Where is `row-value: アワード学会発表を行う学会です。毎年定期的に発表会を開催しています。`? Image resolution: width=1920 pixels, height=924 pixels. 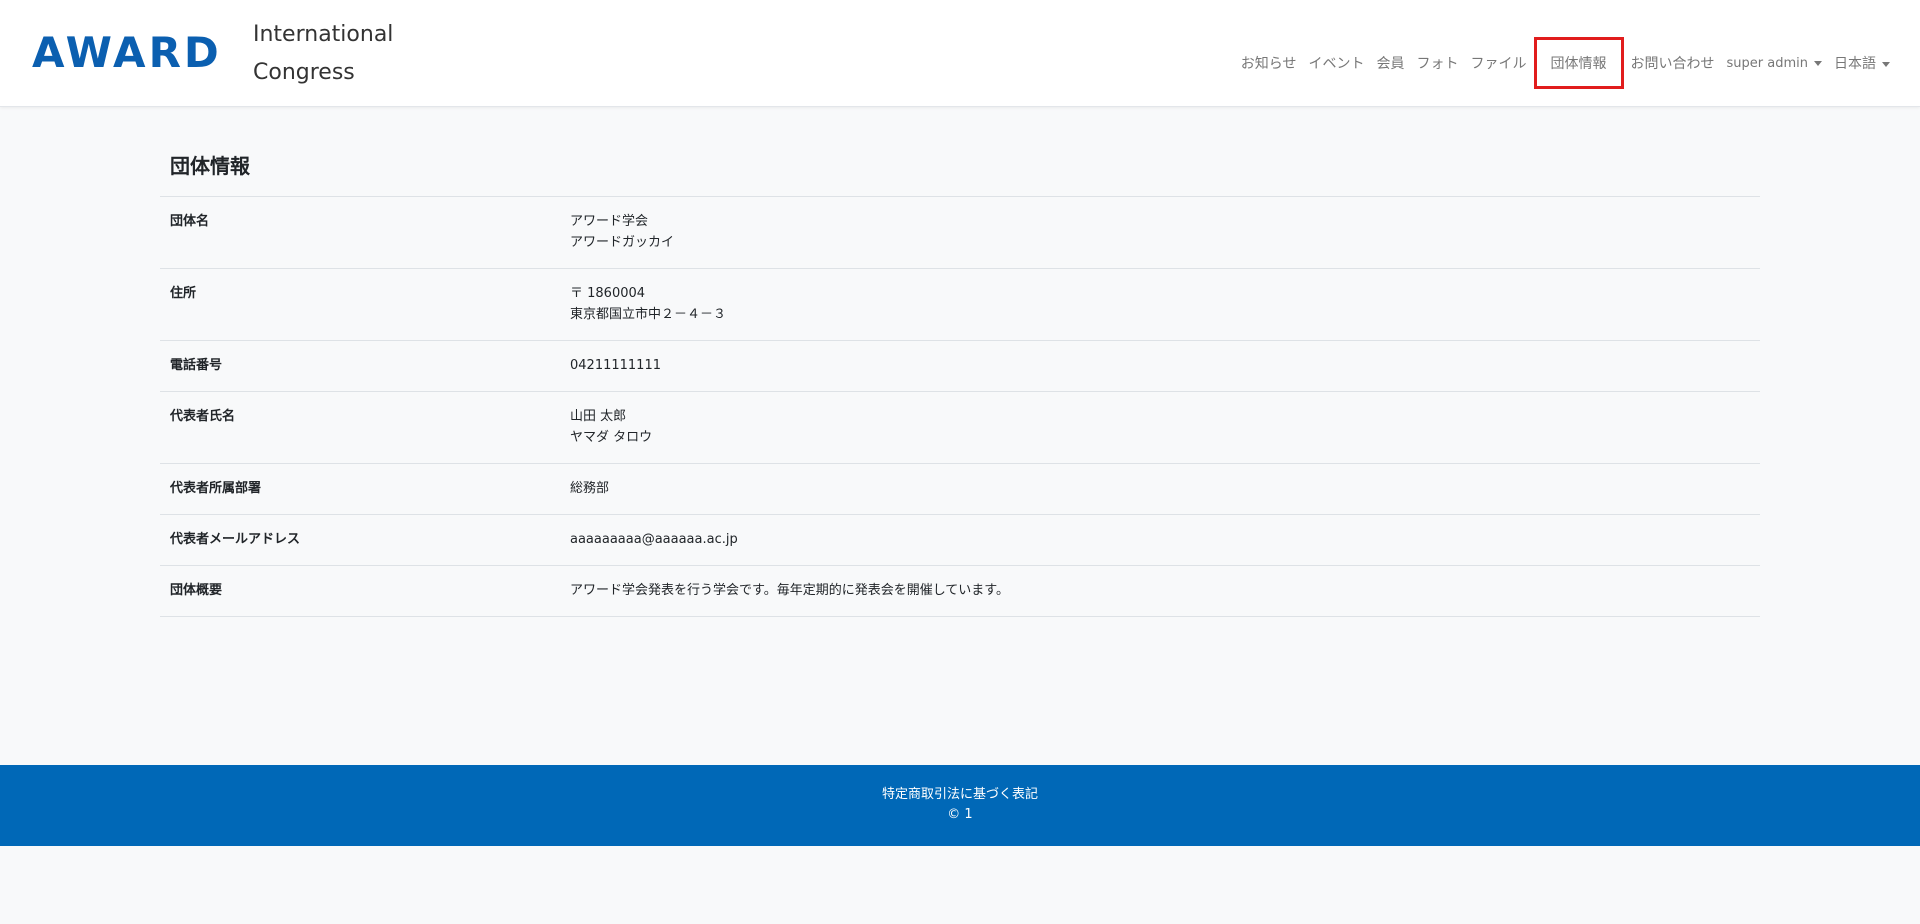 row-value: アワード学会発表を行う学会です。毎年定期的に発表会を開催しています。 is located at coordinates (1160, 591).